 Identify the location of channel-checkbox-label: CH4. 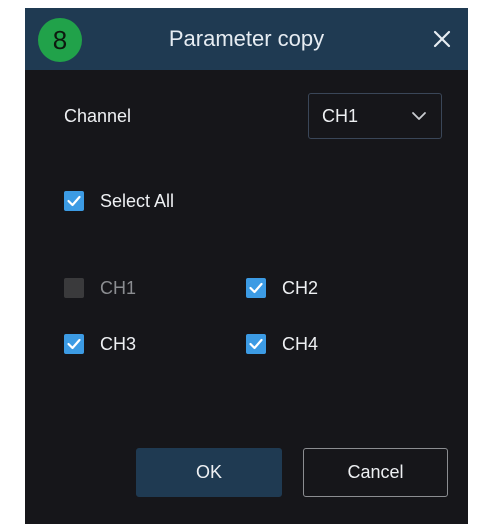
(300, 343).